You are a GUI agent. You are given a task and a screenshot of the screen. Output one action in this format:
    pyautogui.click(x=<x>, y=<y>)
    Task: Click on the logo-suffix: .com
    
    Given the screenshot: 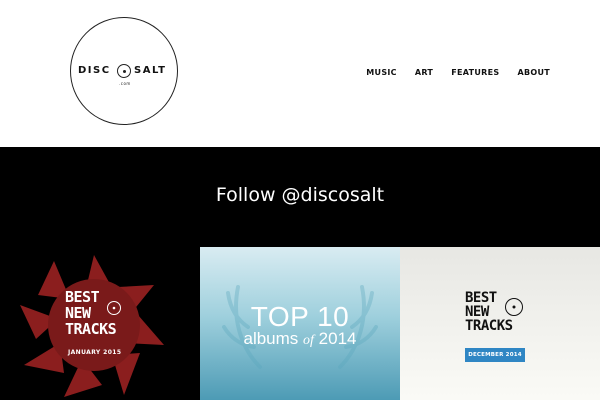 What is the action you would take?
    pyautogui.click(x=125, y=83)
    